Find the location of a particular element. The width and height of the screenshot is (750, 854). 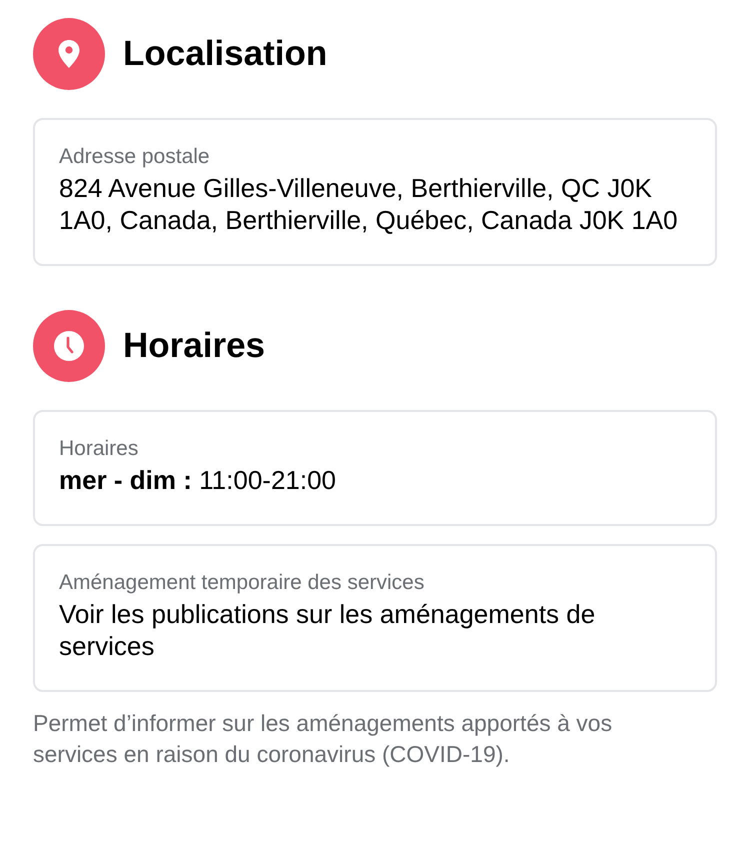

field-label: Horaires is located at coordinates (99, 449).